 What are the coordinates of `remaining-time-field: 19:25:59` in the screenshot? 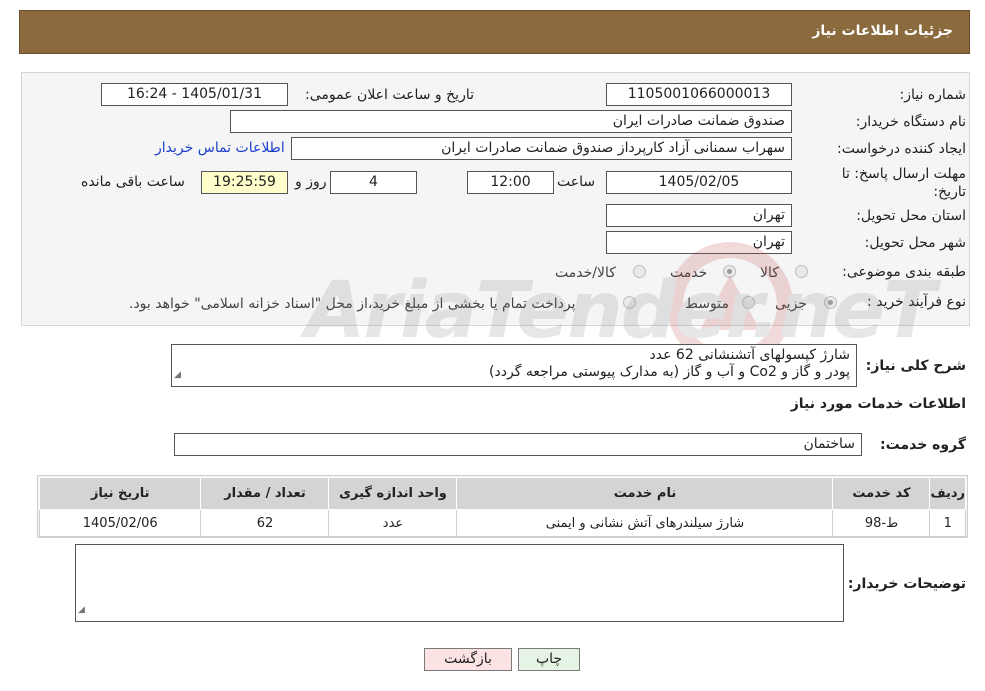 It's located at (244, 182).